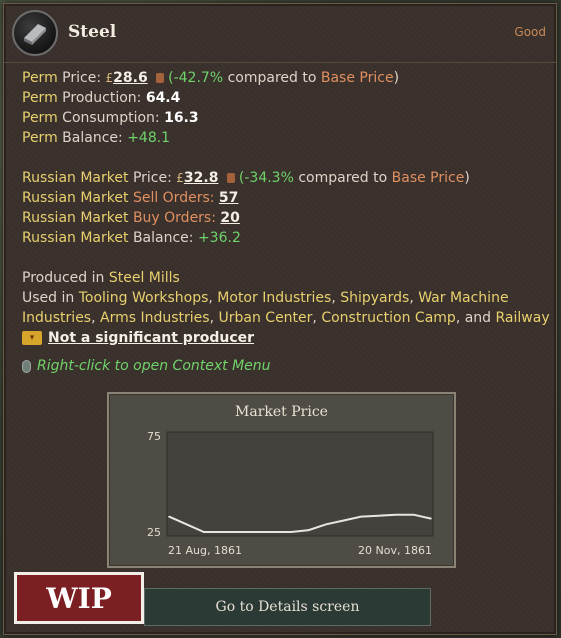  What do you see at coordinates (130, 78) in the screenshot?
I see `perm-price-value: 28.6` at bounding box center [130, 78].